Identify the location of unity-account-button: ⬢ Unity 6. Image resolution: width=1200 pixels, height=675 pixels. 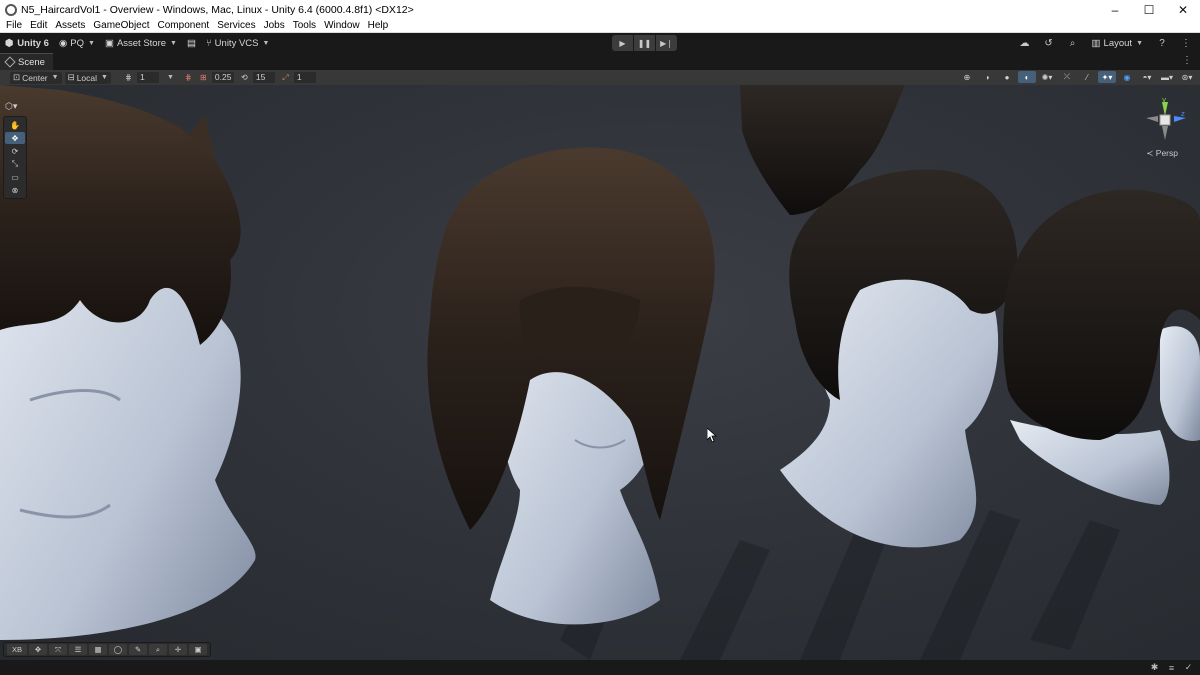
(27, 43).